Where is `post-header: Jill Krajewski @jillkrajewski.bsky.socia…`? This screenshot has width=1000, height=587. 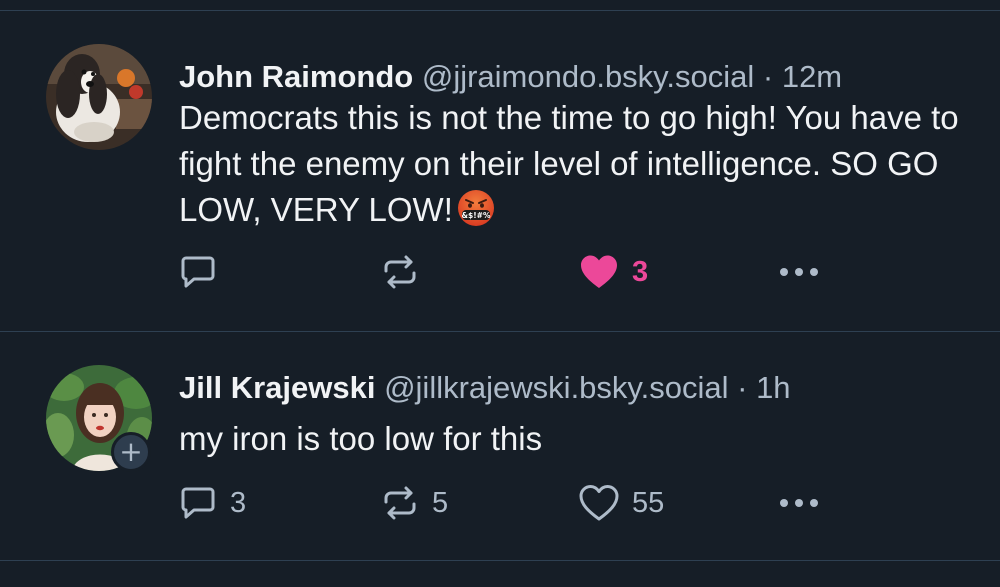
post-header: Jill Krajewski @jillkrajewski.bsky.socia… is located at coordinates (485, 388).